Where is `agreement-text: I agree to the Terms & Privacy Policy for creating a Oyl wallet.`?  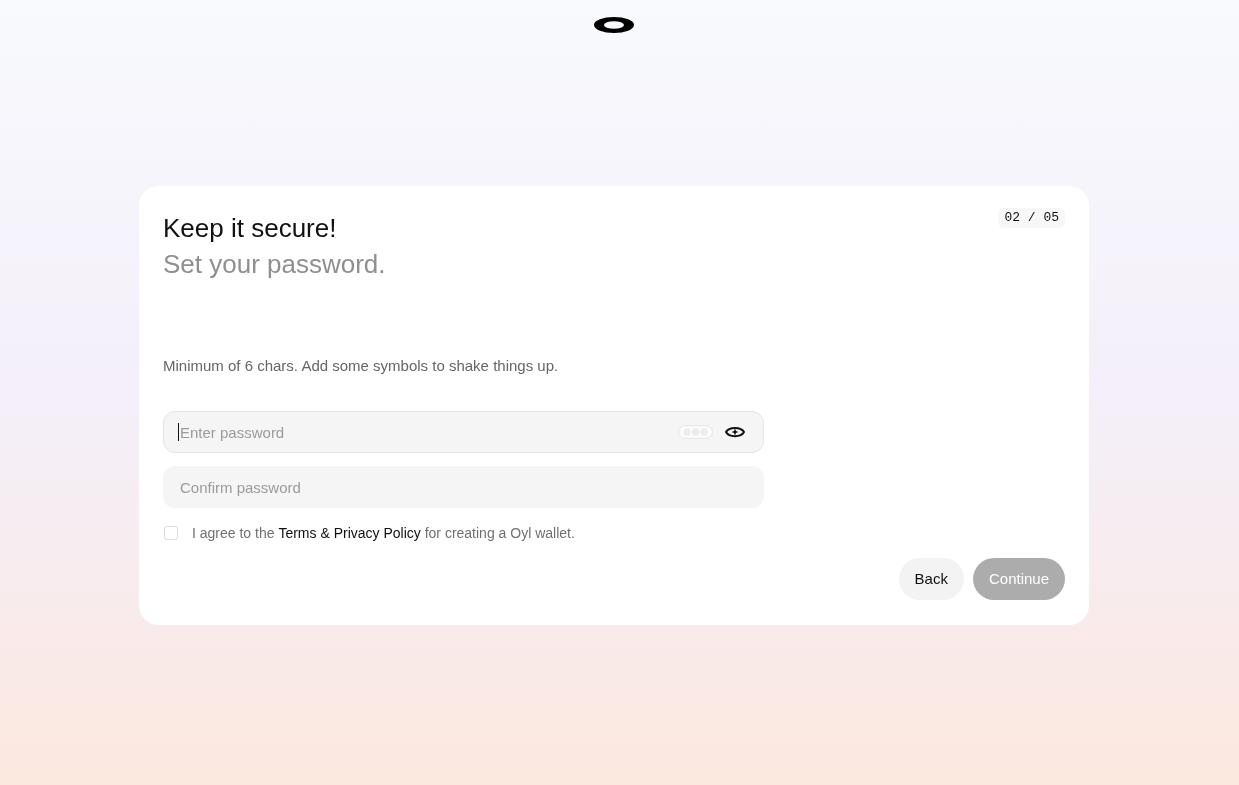 agreement-text: I agree to the Terms & Privacy Policy for creating a Oyl wallet. is located at coordinates (383, 533).